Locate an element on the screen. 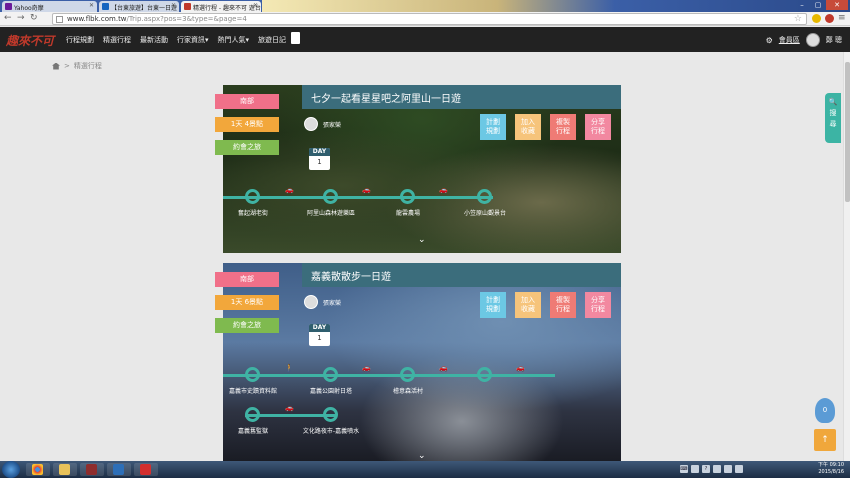 Image resolution: width=850 pixels, height=478 pixels. nav-item-insider: 行家資訊▾ is located at coordinates (193, 40).